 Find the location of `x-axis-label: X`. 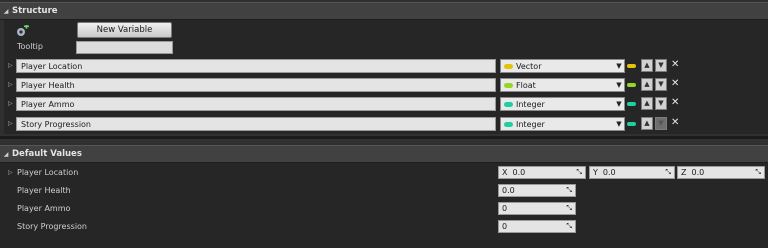

x-axis-label: X is located at coordinates (505, 172).